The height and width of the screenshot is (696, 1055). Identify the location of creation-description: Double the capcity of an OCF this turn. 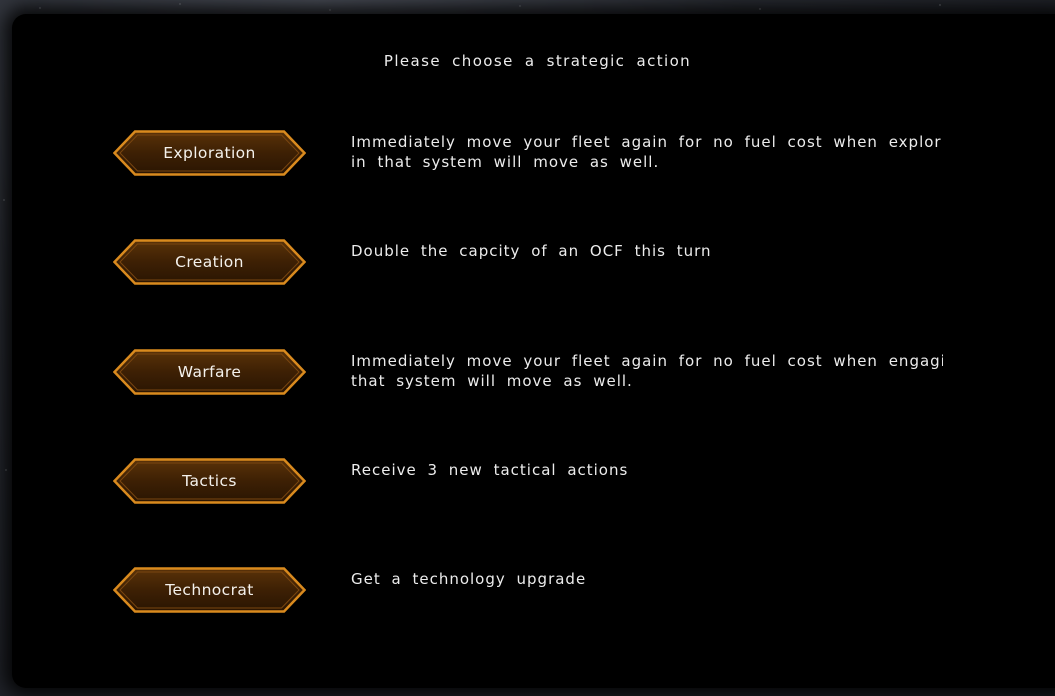
(647, 251).